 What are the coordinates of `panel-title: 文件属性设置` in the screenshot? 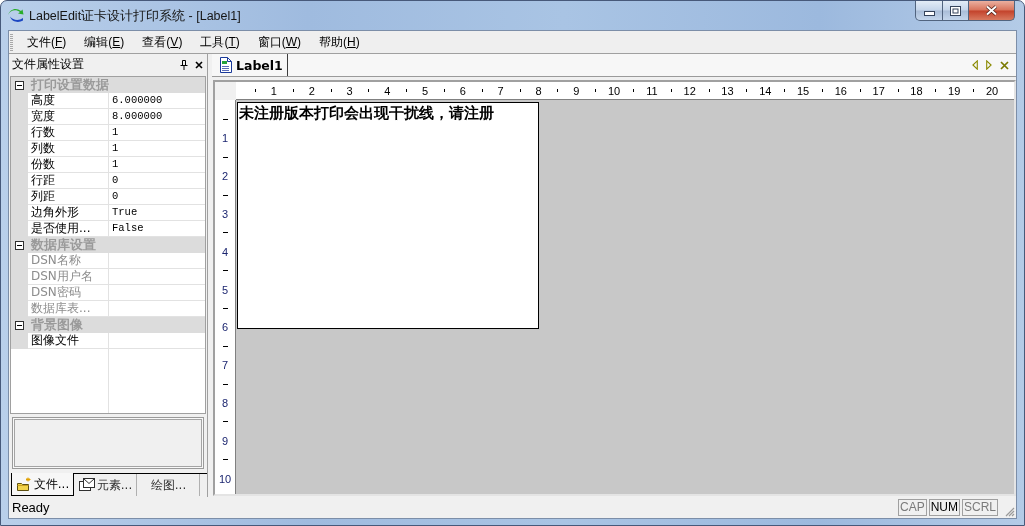 It's located at (48, 64).